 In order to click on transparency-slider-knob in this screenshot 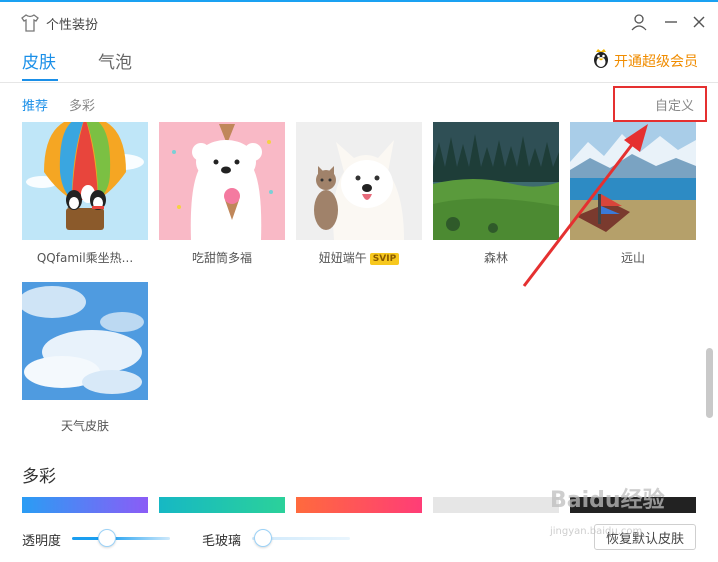, I will do `click(107, 538)`.